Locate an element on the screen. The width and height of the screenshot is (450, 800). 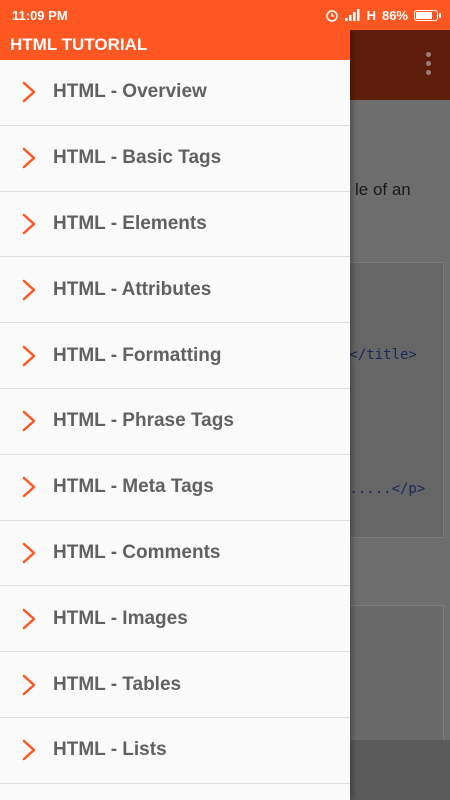
drawer-item-label: HTML - Basic Tags is located at coordinates (137, 158).